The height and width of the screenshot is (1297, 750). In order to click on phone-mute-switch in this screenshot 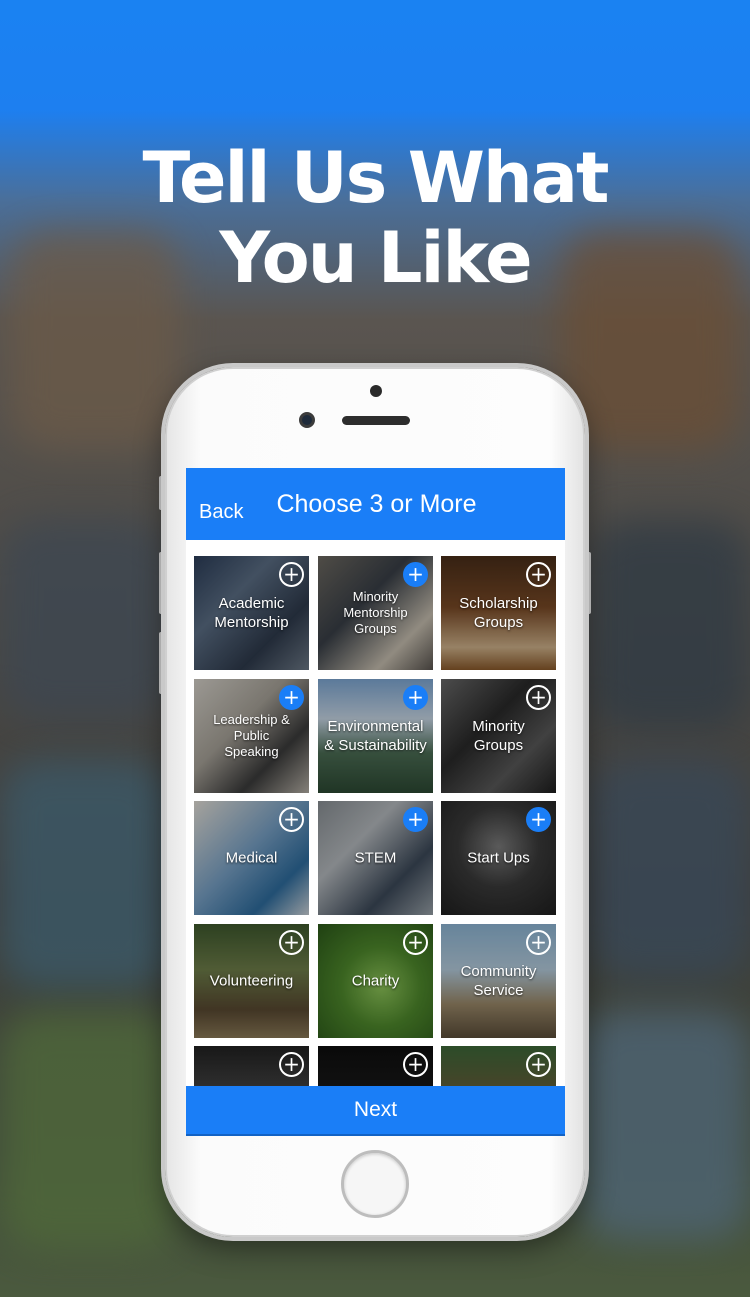, I will do `click(161, 493)`.